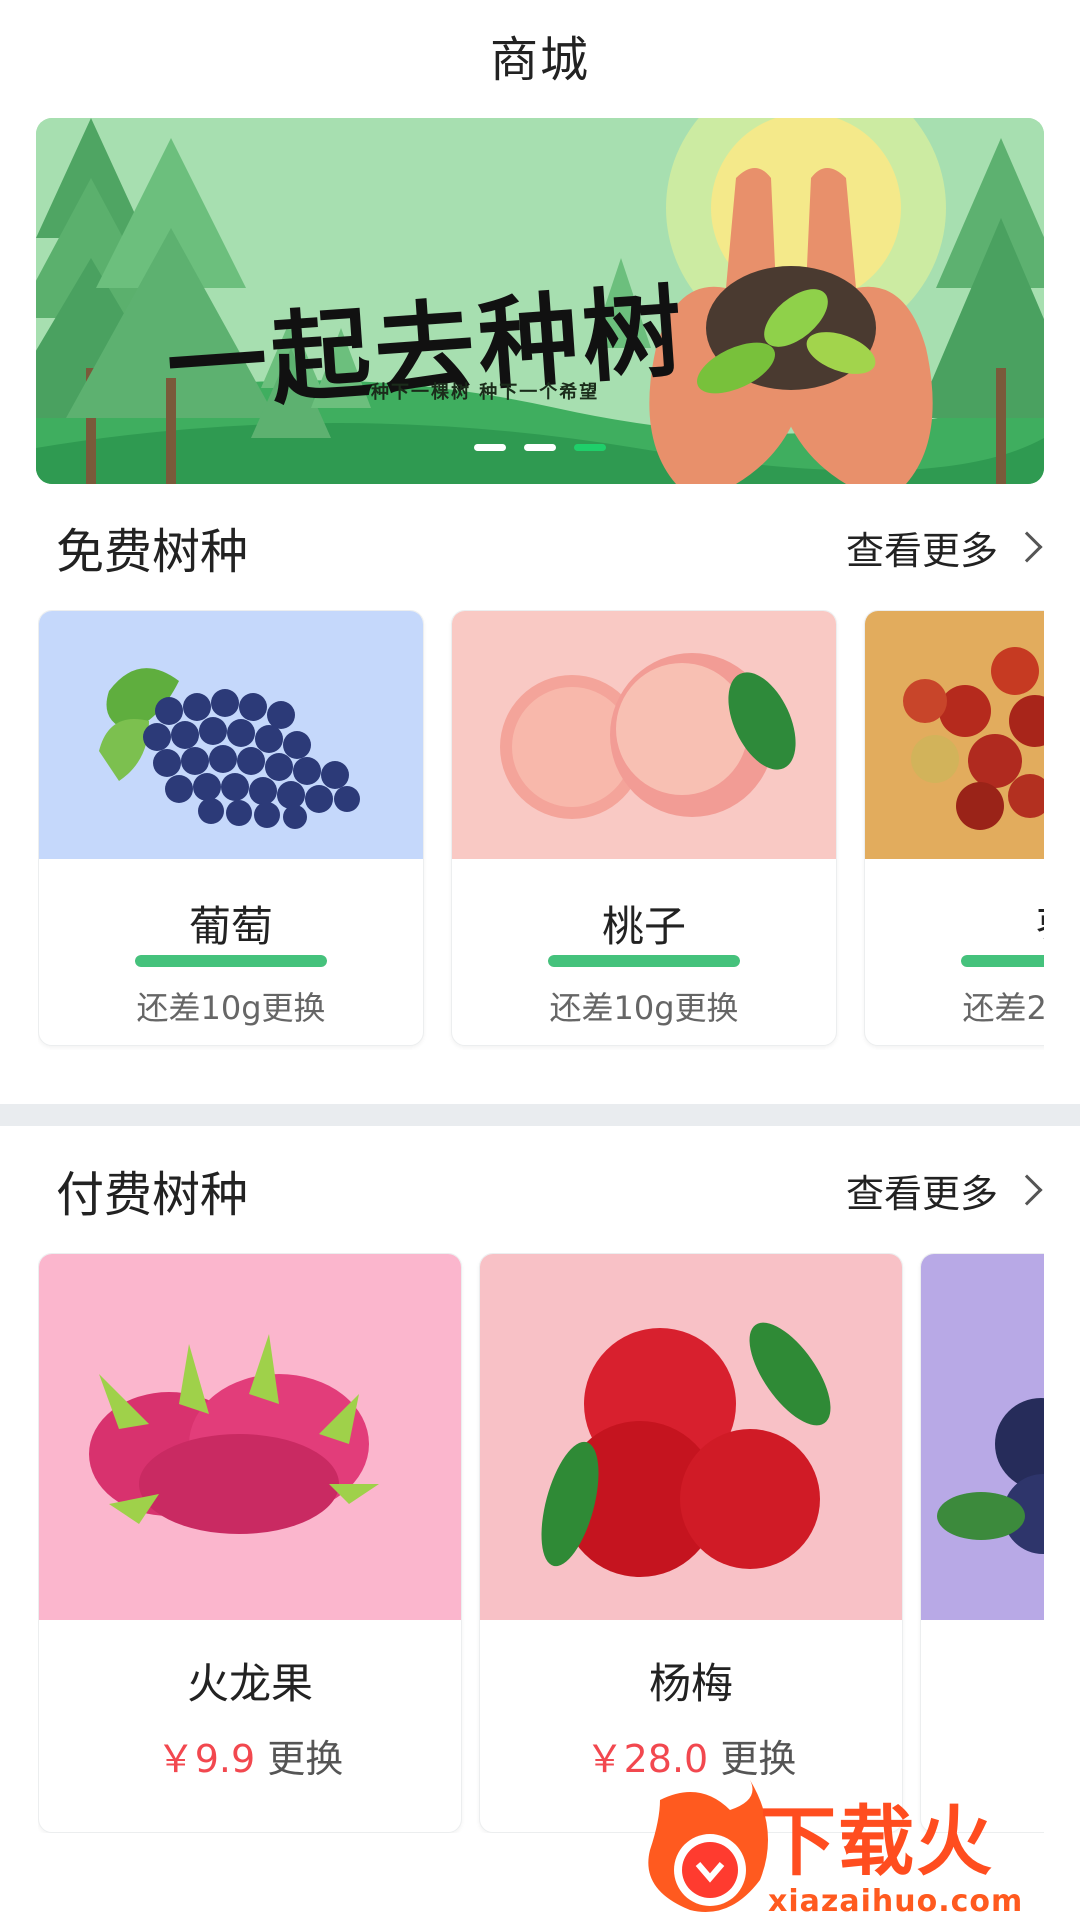 The image size is (1080, 1920). What do you see at coordinates (540, 547) in the screenshot?
I see `free-section-header: 免费树种 查看更多` at bounding box center [540, 547].